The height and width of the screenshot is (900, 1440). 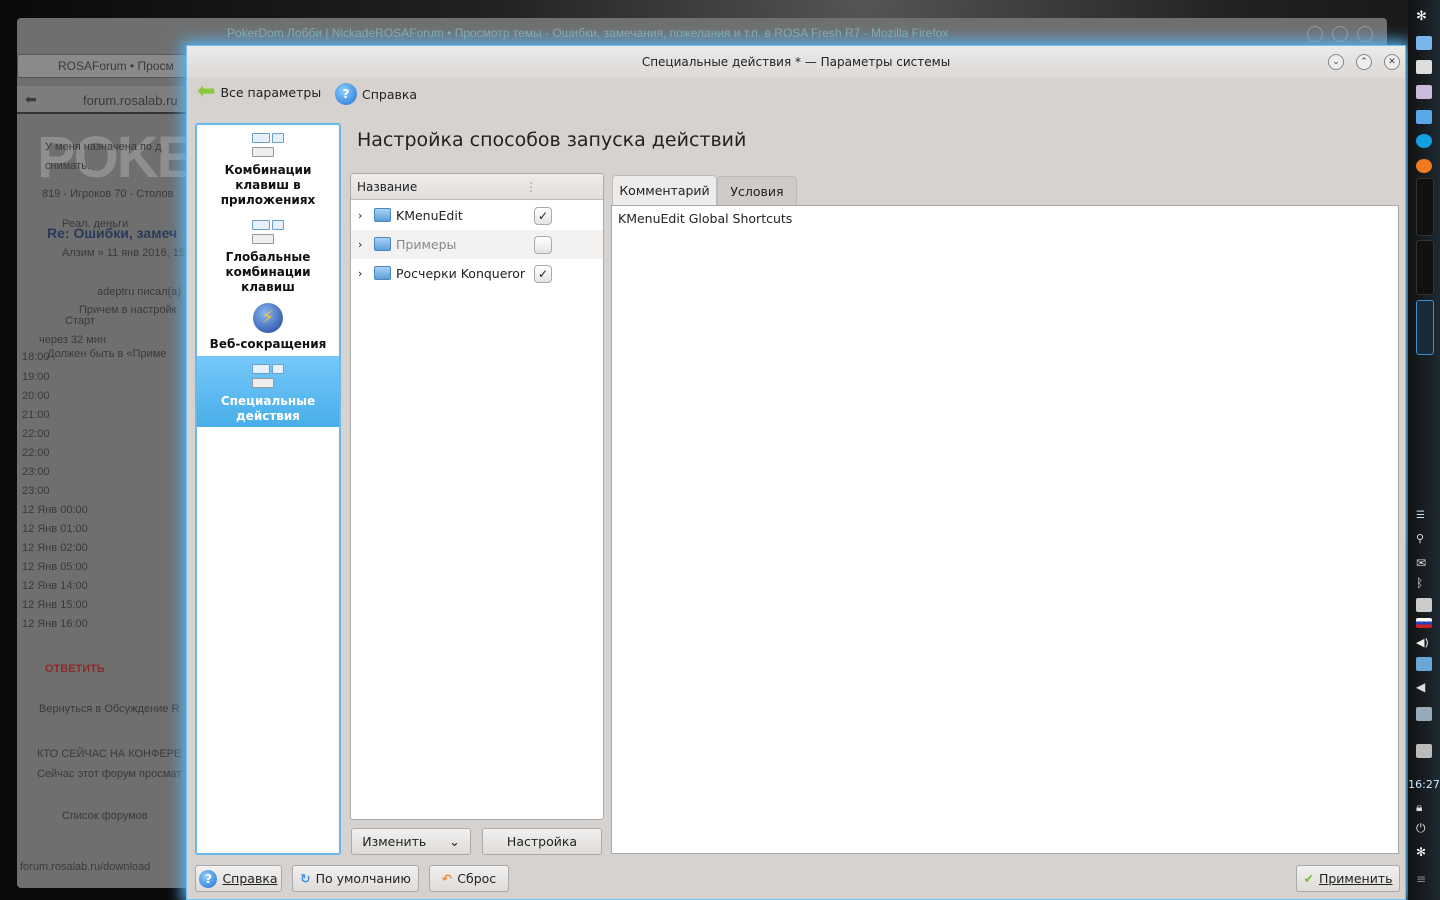 What do you see at coordinates (268, 185) in the screenshot?
I see `sidebar-item-label: Комбинации клавиш в приложениях` at bounding box center [268, 185].